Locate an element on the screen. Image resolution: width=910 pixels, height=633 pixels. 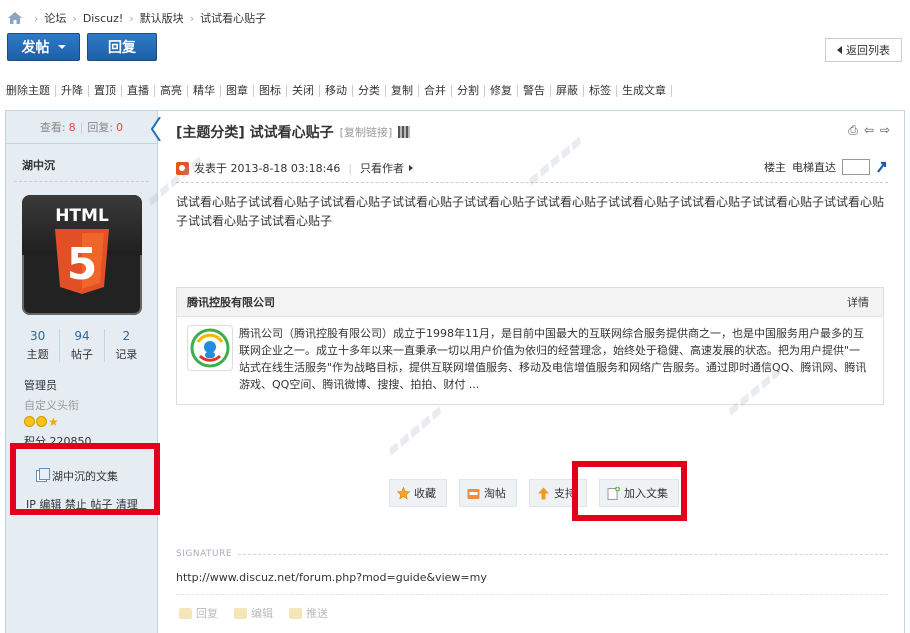
post-title: [主题分类] 试试看心贴子 is located at coordinates (255, 133).